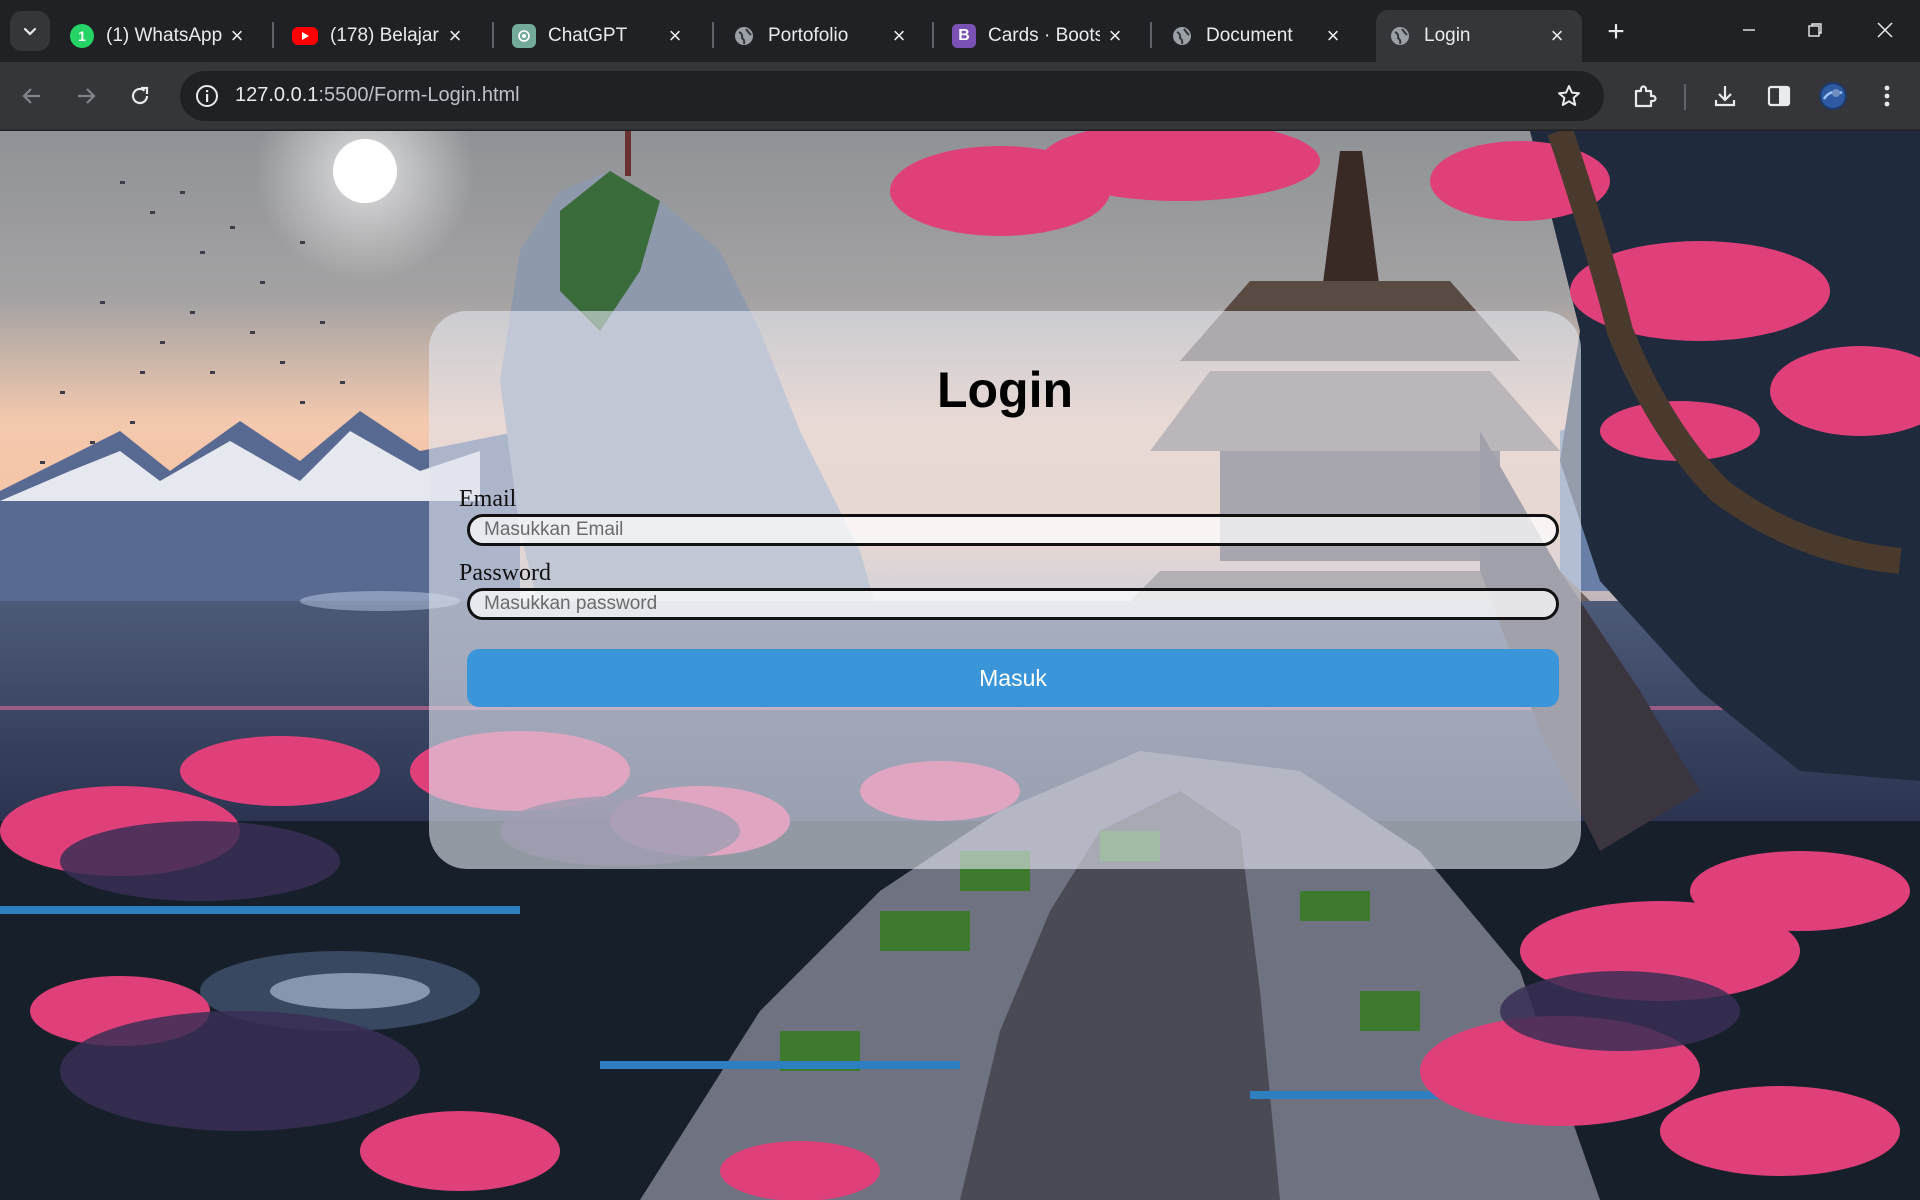 The image size is (1920, 1200). What do you see at coordinates (524, 36) in the screenshot?
I see `chatgpt-icon` at bounding box center [524, 36].